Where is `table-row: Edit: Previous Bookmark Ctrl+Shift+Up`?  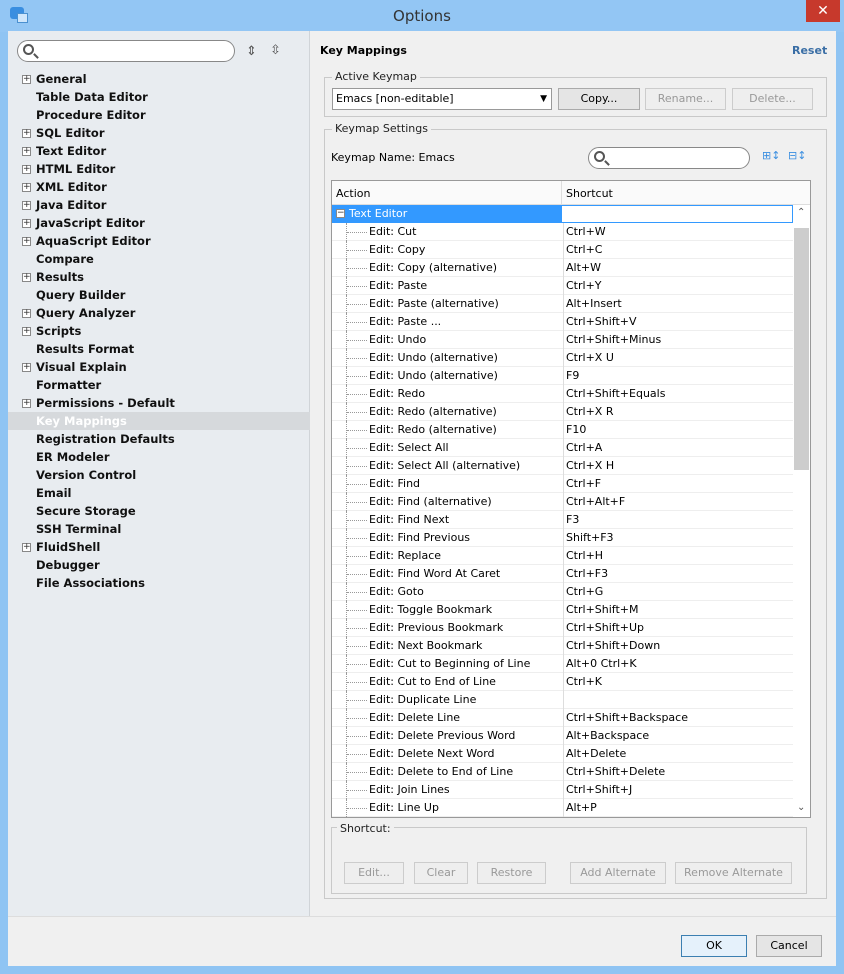
table-row: Edit: Previous Bookmark Ctrl+Shift+Up is located at coordinates (562, 628).